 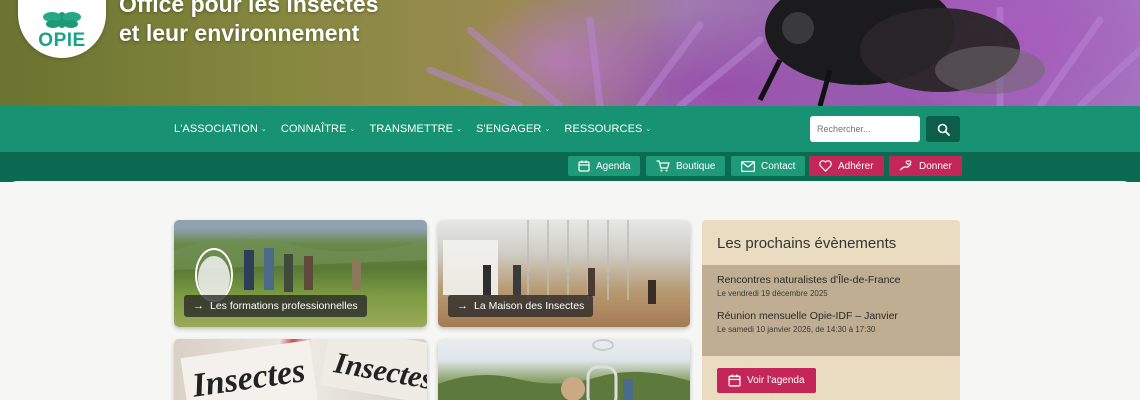 I want to click on nav-item-label: TRANSMETTRE, so click(x=411, y=129).